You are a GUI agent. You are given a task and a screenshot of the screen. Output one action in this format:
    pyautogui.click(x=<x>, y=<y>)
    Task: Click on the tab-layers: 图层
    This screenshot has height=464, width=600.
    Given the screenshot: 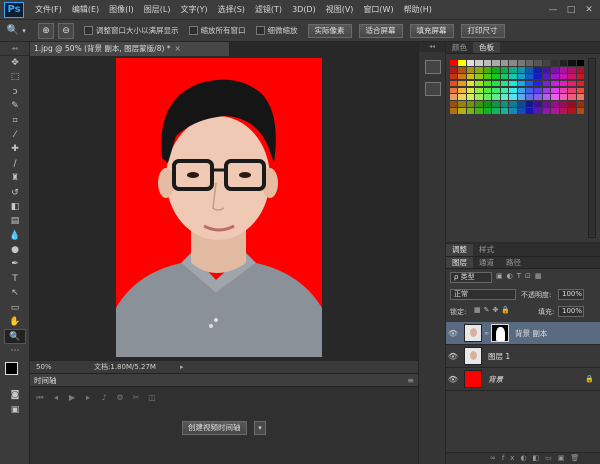 What is the action you would take?
    pyautogui.click(x=459, y=262)
    